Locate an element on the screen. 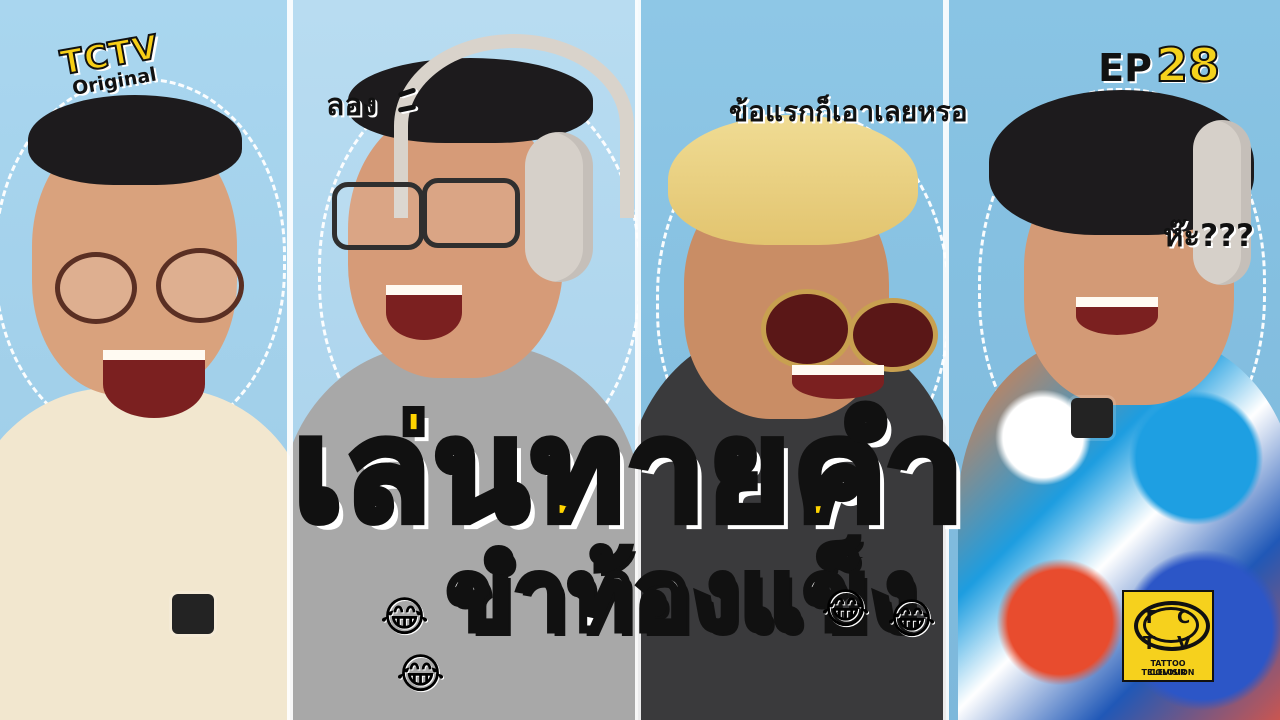 The image size is (1280, 720). sunglasses-right-lens is located at coordinates (893, 335).